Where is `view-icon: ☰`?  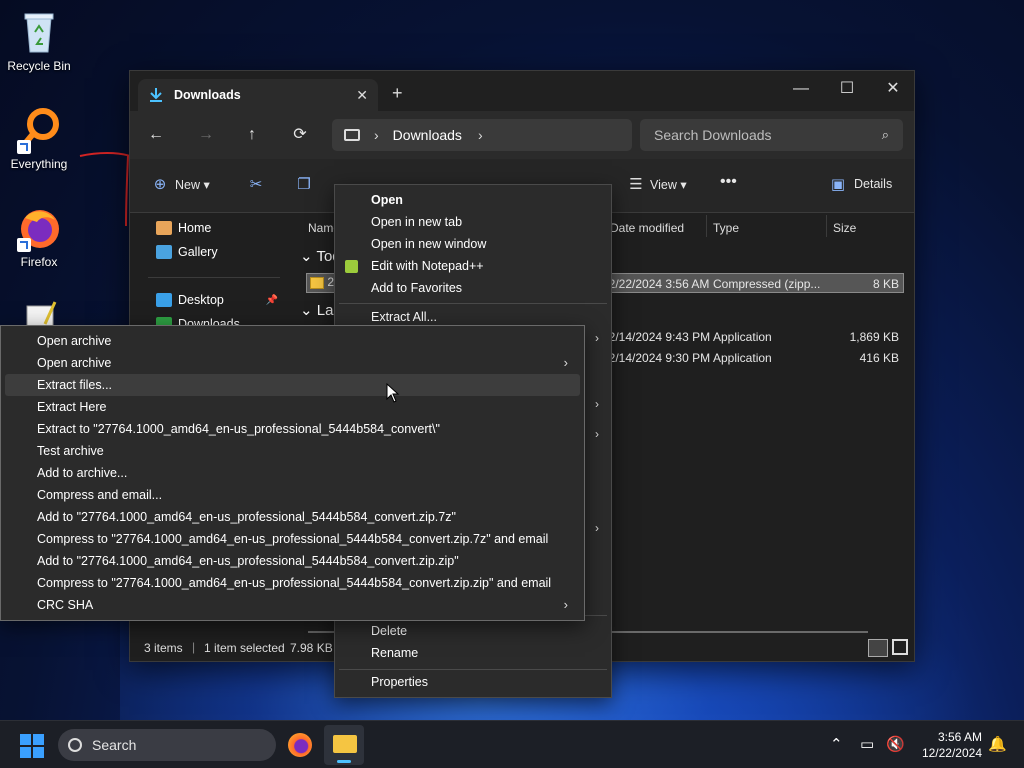 view-icon: ☰ is located at coordinates (636, 184).